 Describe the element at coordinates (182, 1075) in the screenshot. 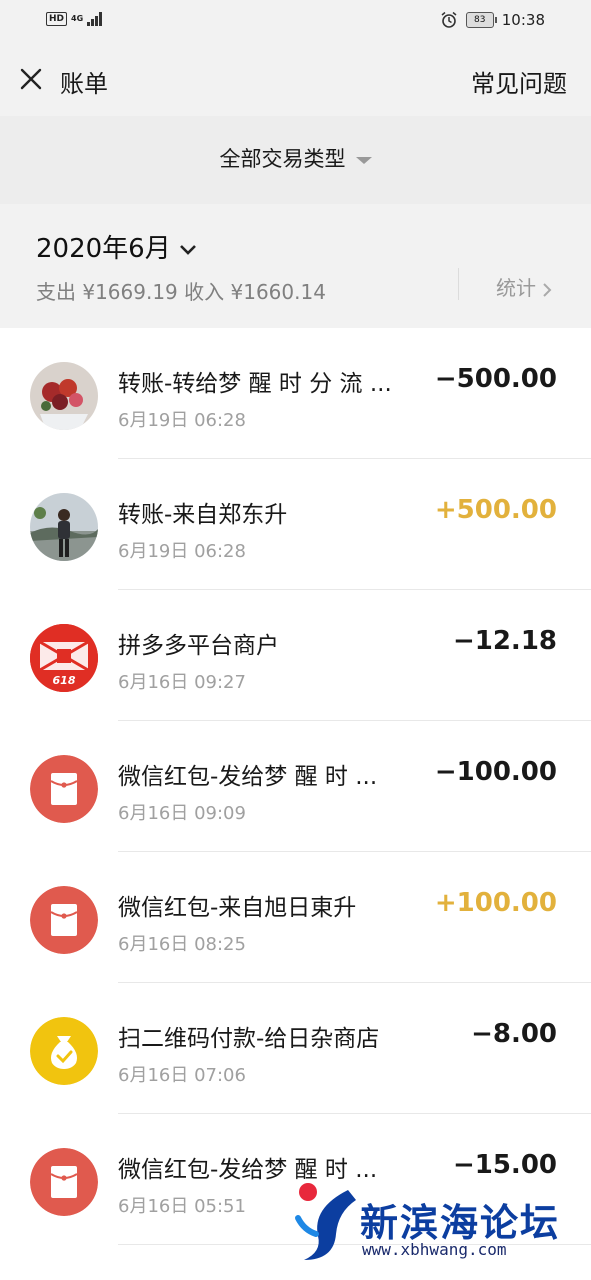

I see `transaction-time: 6月16日 07:06` at that location.